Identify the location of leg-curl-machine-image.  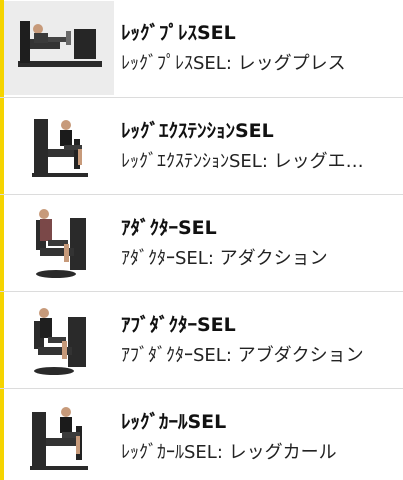
(59, 435).